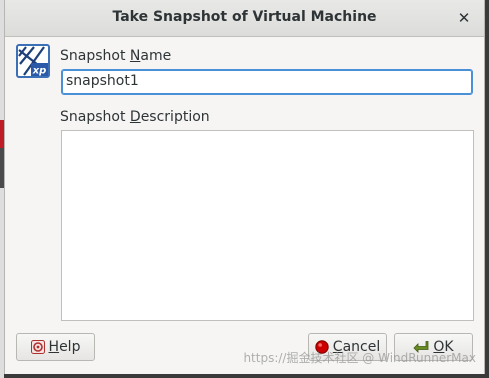  Describe the element at coordinates (175, 117) in the screenshot. I see `snapshot-description-label-post: escription` at that location.